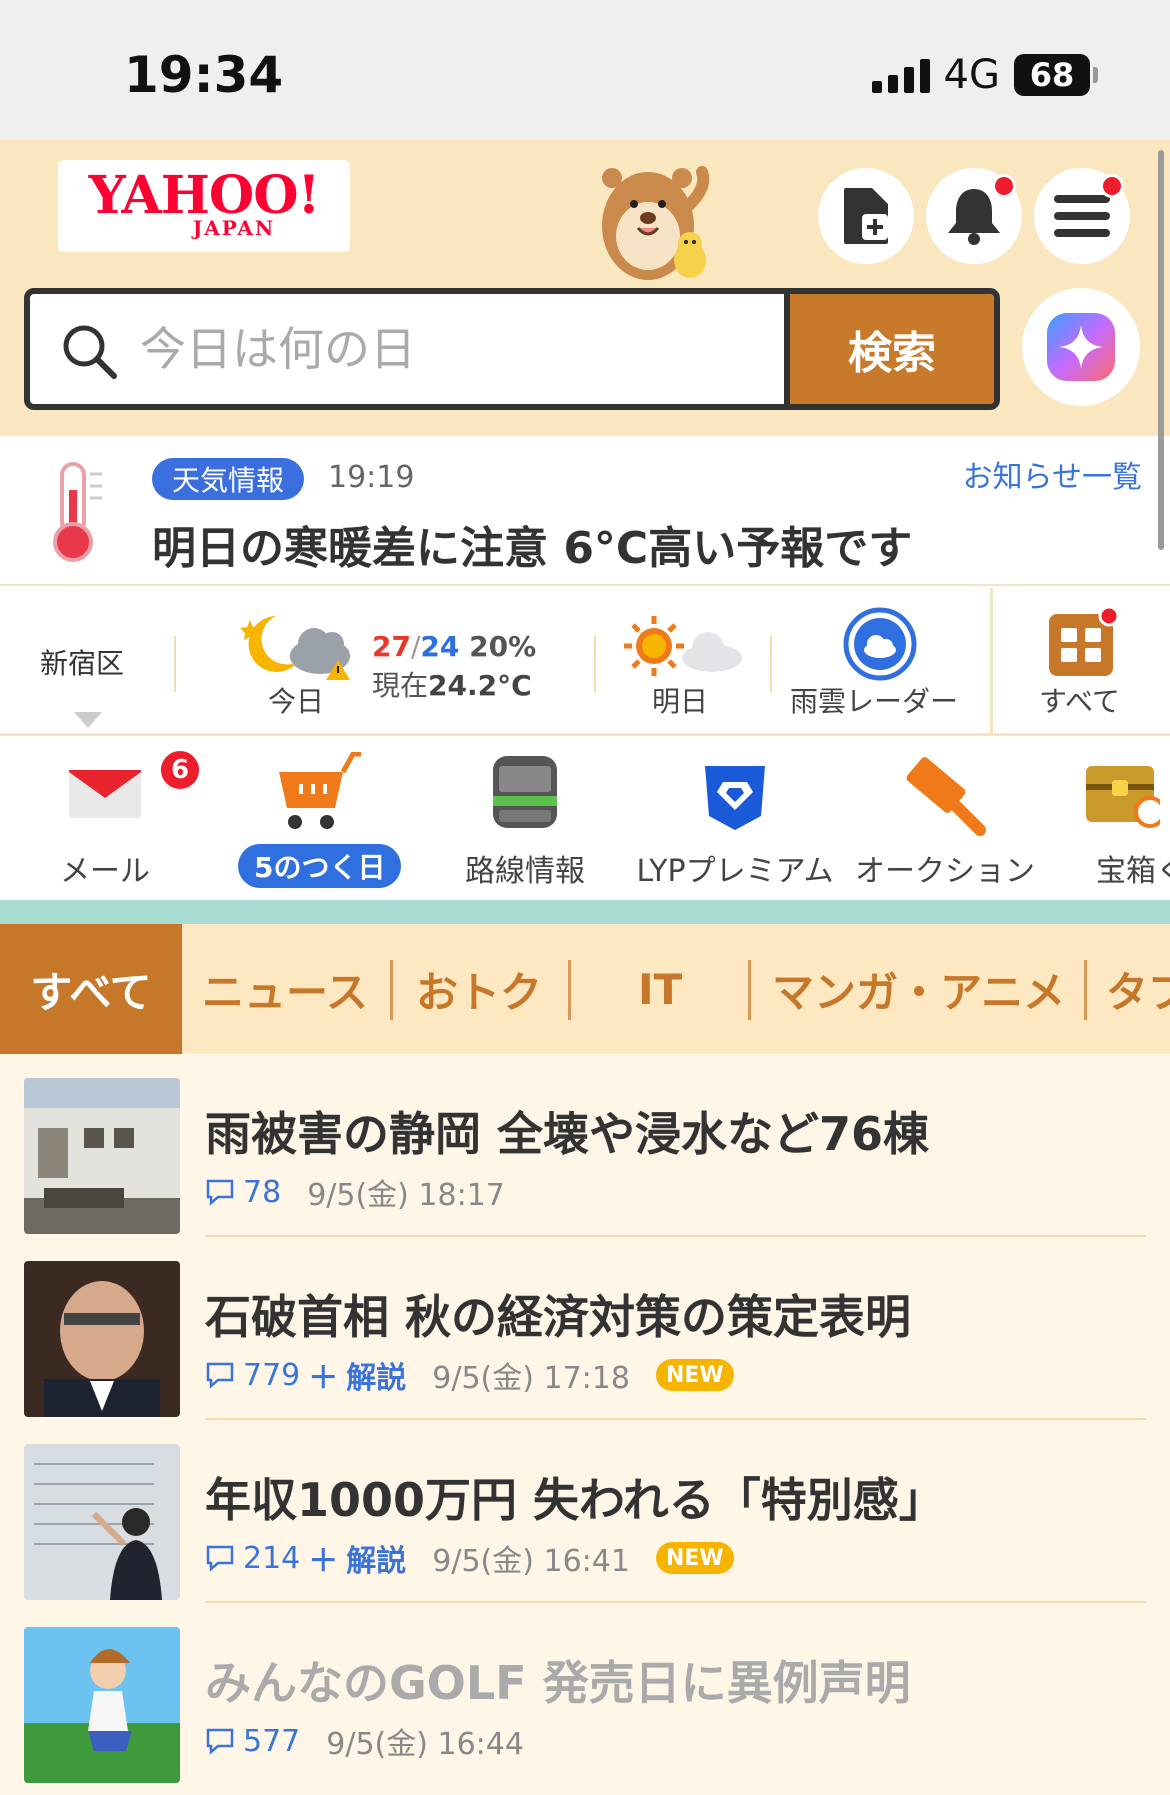  I want to click on news-date: 9/5(金) 18:17, so click(406, 1195).